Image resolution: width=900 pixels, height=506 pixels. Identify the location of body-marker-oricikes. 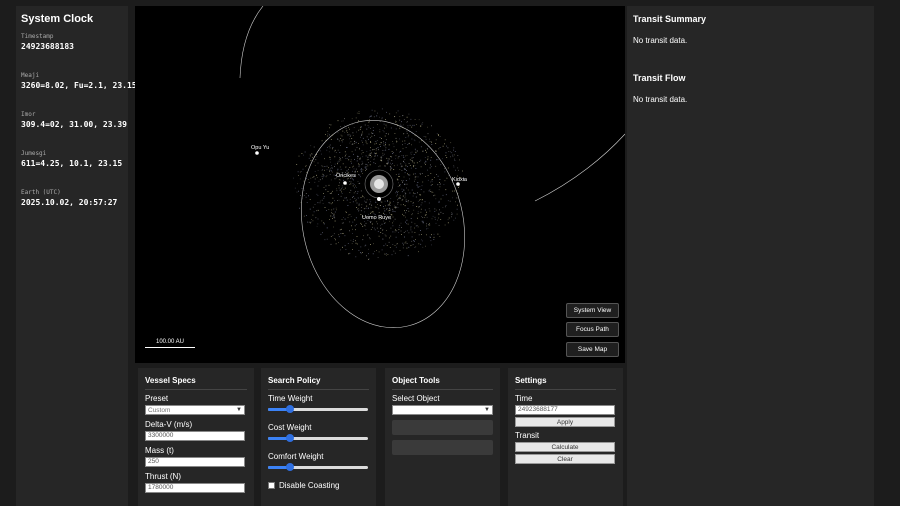
(345, 183).